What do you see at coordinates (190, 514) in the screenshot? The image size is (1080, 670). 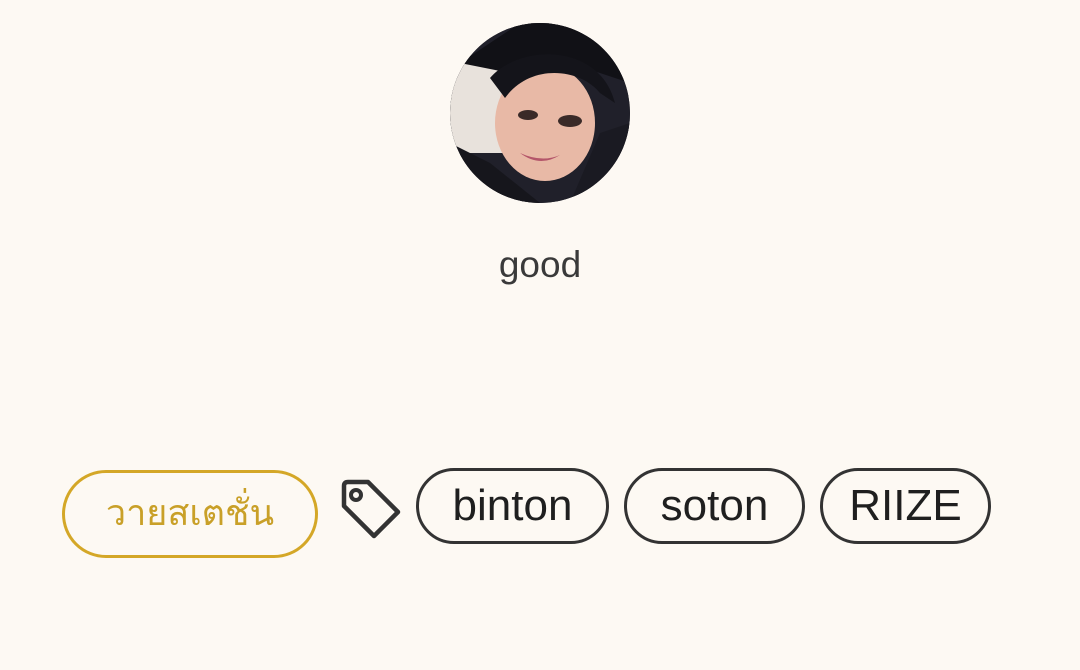 I see `style-chip: วายสเตชั่น` at bounding box center [190, 514].